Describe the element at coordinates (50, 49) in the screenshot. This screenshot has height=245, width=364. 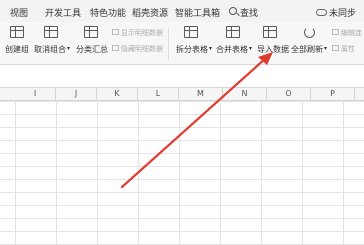
I see `cancel-group-button: 取消组合` at that location.